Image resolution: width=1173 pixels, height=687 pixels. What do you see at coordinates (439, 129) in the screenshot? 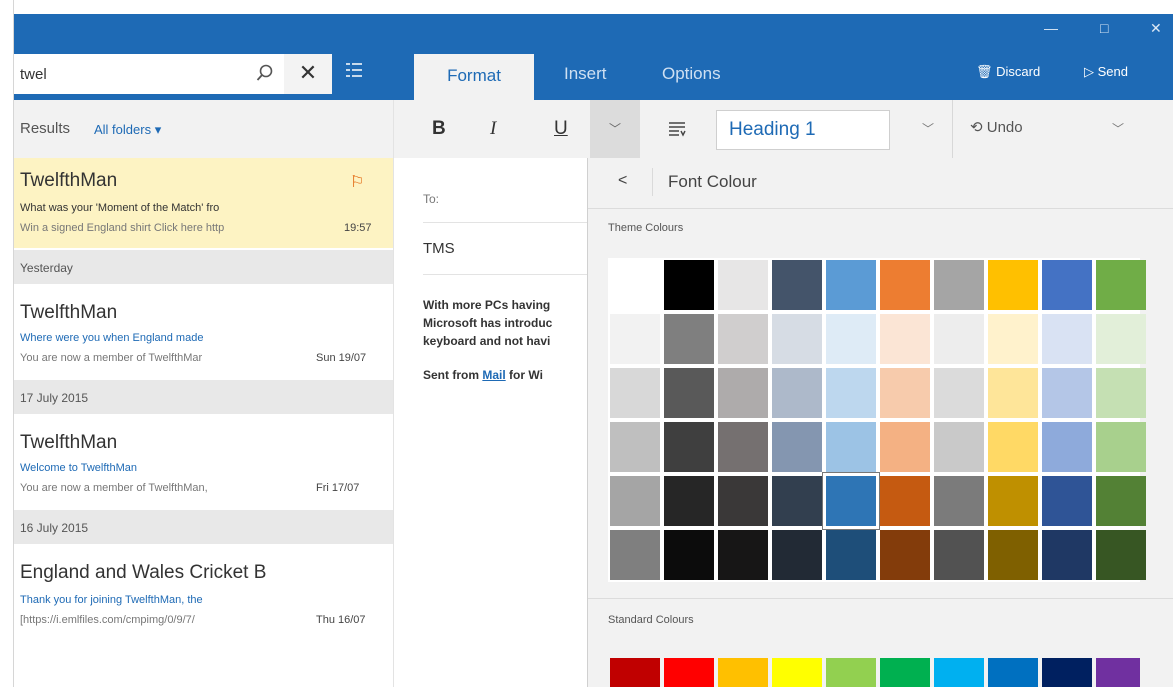
I see `bold-button: B` at bounding box center [439, 129].